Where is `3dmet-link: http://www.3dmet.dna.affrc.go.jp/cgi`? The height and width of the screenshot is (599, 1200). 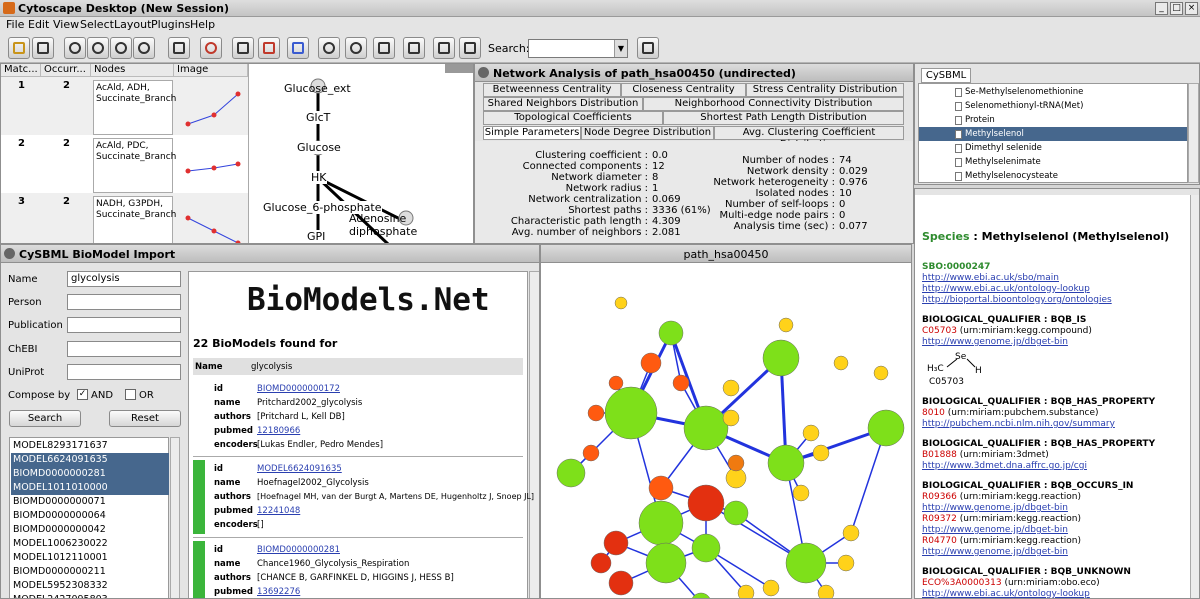
3dmet-link: http://www.3dmet.dna.affrc.go.jp/cgi is located at coordinates (1004, 466).